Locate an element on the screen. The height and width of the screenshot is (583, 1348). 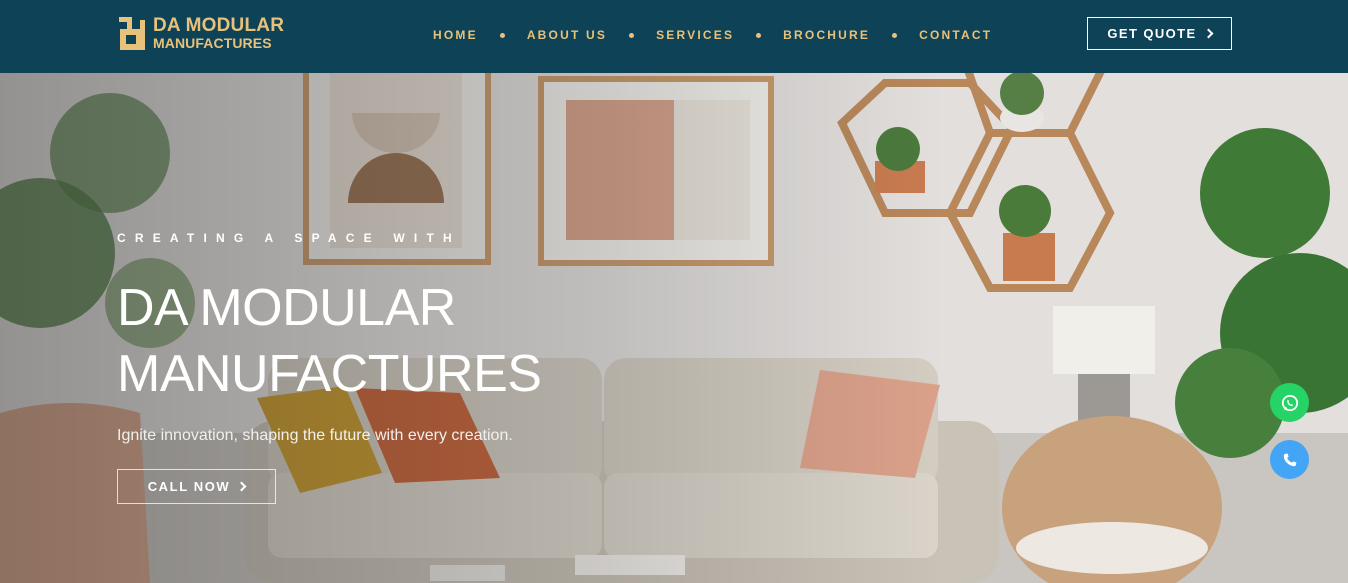
nav-item-brochure: BROCHURE is located at coordinates (826, 35).